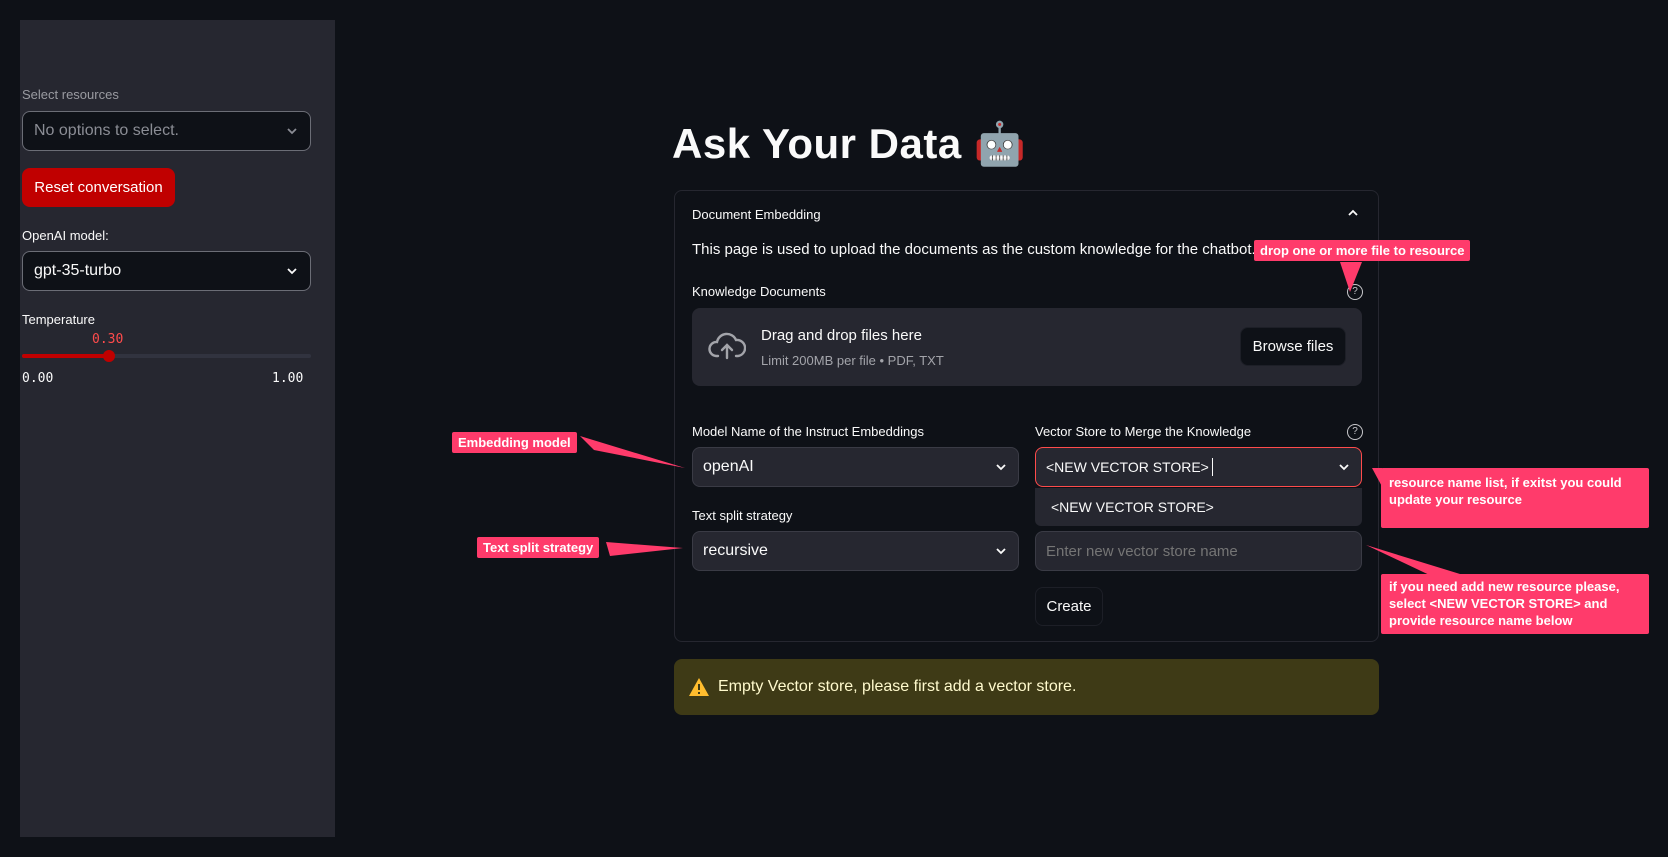 Image resolution: width=1668 pixels, height=857 pixels. I want to click on resources-label: Select resources, so click(70, 94).